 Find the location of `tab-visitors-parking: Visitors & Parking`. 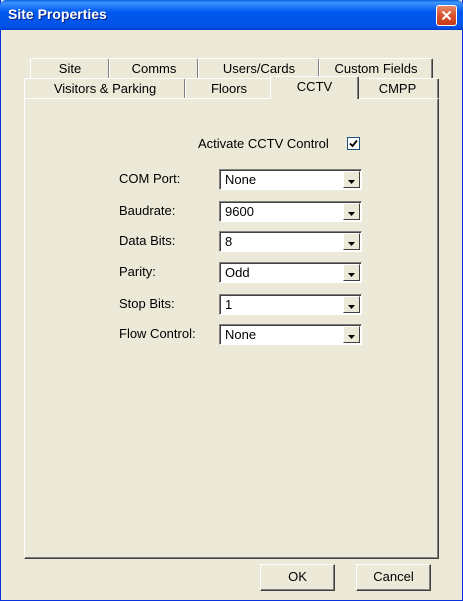

tab-visitors-parking: Visitors & Parking is located at coordinates (105, 88).